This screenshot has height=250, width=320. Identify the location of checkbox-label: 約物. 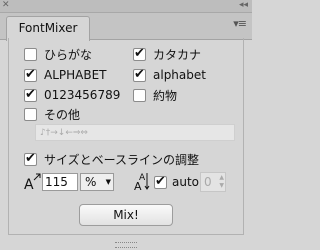
(165, 95).